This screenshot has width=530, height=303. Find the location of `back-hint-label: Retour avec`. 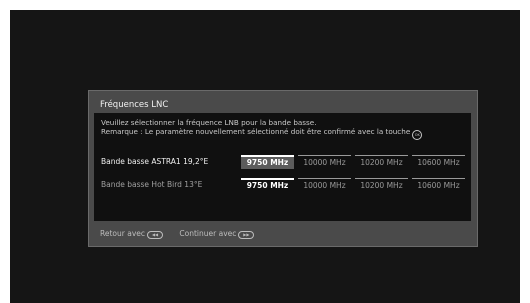

back-hint-label: Retour avec is located at coordinates (123, 233).